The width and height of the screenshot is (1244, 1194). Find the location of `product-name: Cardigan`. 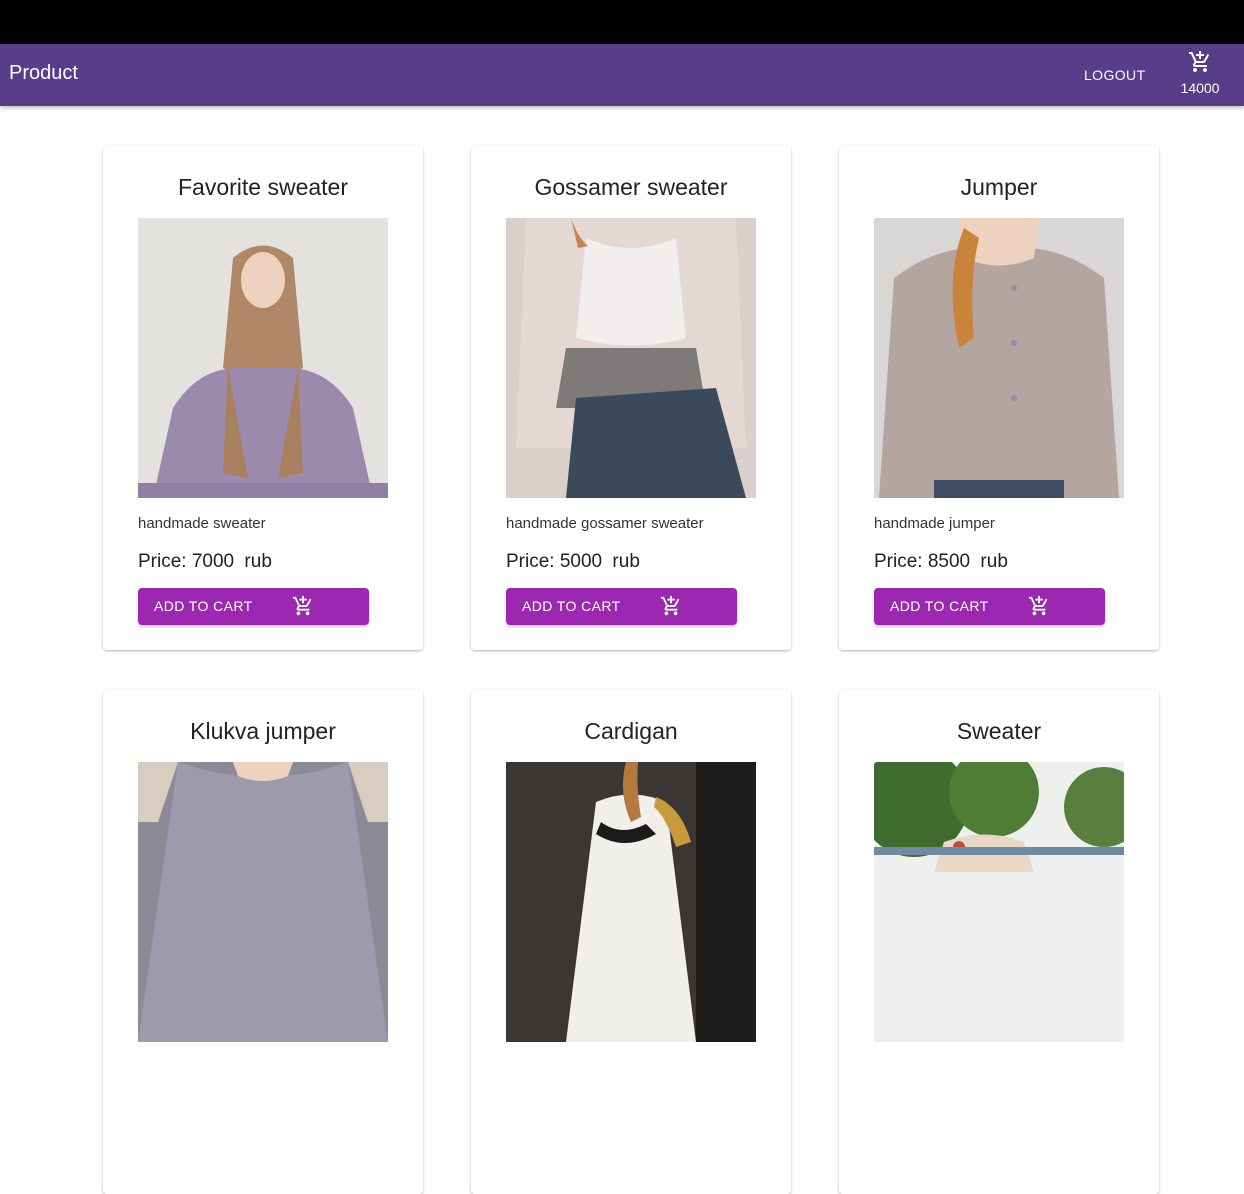

product-name: Cardigan is located at coordinates (631, 731).